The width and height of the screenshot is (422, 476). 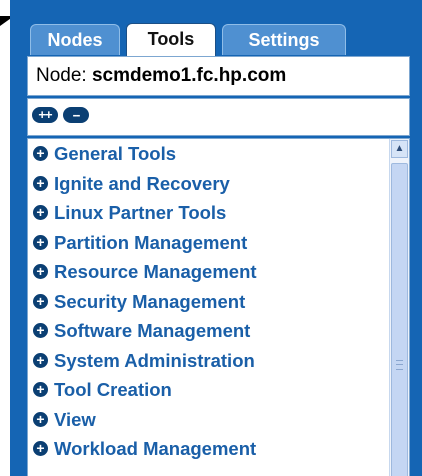 What do you see at coordinates (113, 389) in the screenshot?
I see `tree-item-label: Tool Creation` at bounding box center [113, 389].